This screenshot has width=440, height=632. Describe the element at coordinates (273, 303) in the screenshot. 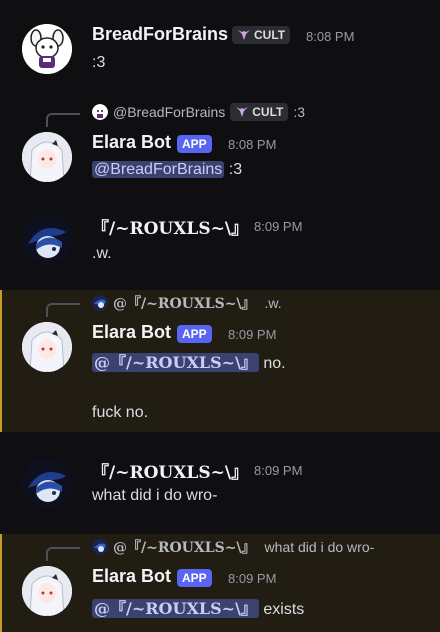

I see `reply-text: .w.` at that location.